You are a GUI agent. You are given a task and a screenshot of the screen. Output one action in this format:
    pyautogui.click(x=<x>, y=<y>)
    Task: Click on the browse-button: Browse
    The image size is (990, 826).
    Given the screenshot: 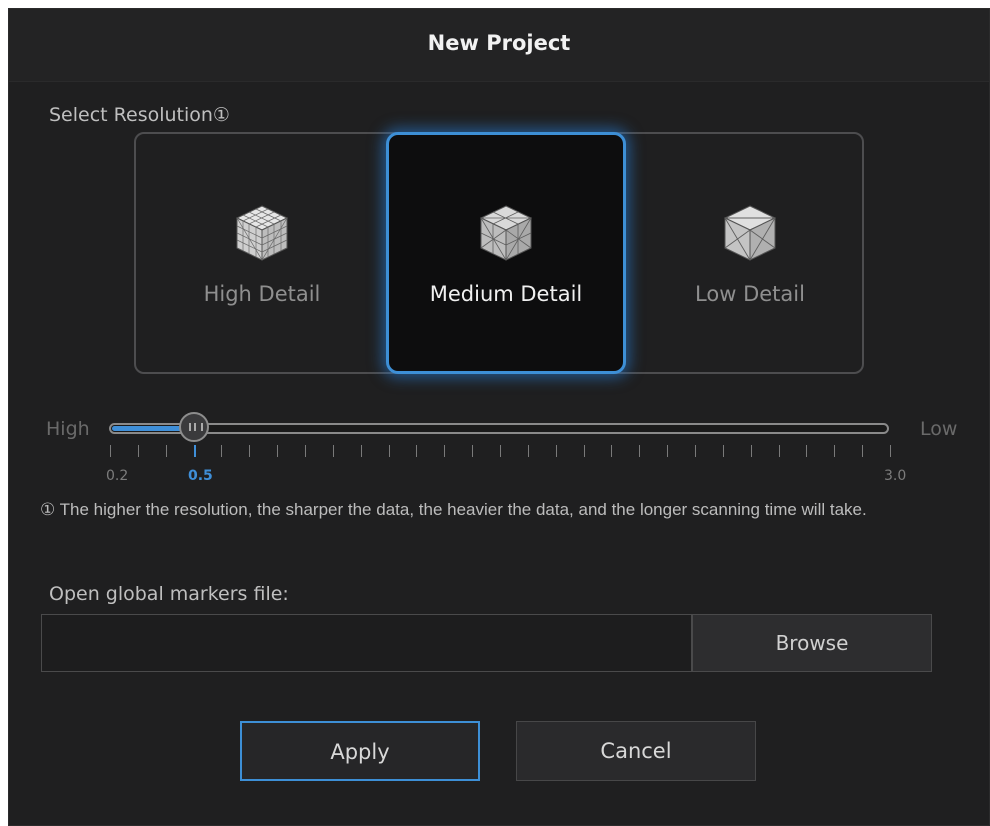 What is the action you would take?
    pyautogui.click(x=812, y=643)
    